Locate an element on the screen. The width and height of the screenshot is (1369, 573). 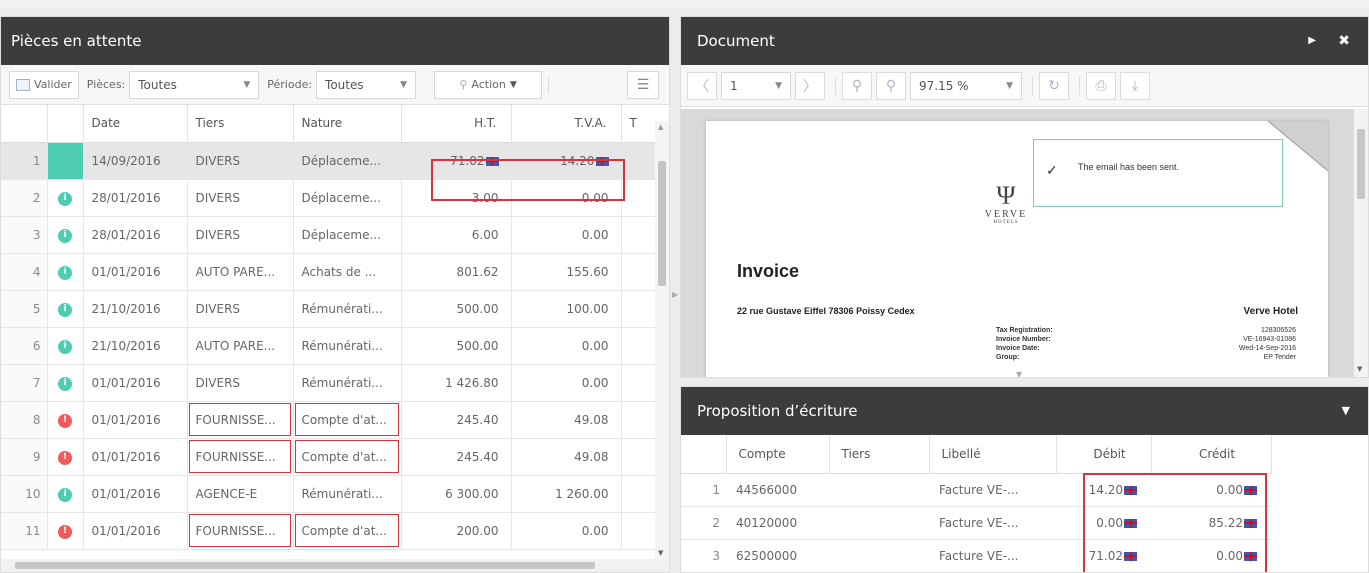
zoom-out-button: ⚲ is located at coordinates (857, 85).